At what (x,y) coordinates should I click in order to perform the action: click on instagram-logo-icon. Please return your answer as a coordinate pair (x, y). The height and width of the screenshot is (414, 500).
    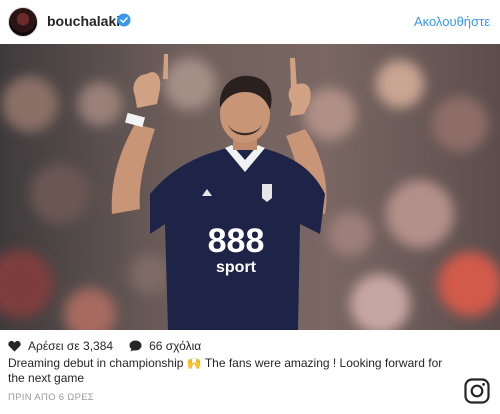
    Looking at the image, I should click on (477, 391).